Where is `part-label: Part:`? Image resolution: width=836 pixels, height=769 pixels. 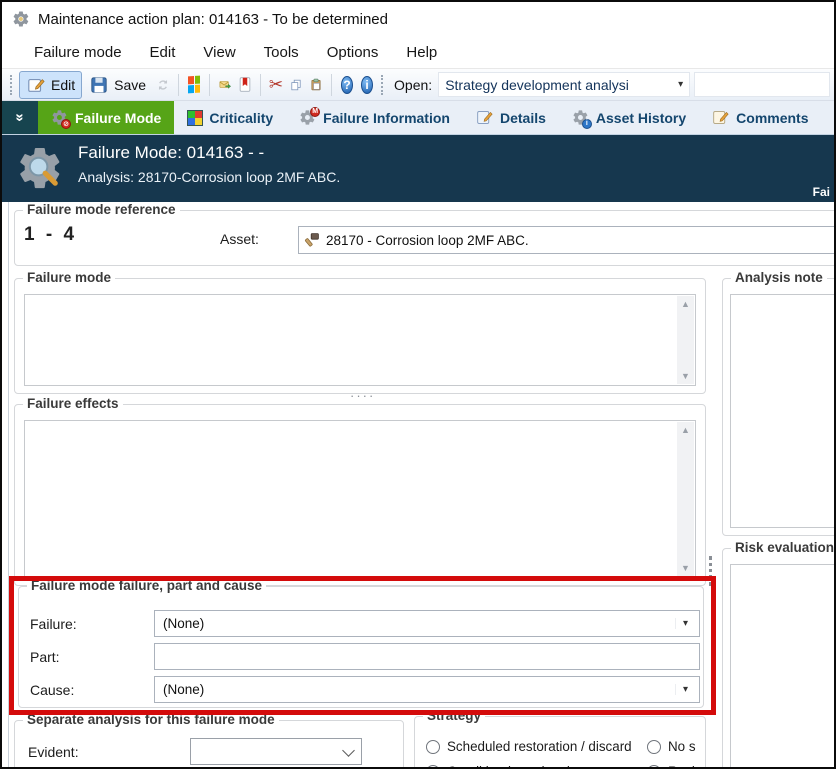 part-label: Part: is located at coordinates (45, 657).